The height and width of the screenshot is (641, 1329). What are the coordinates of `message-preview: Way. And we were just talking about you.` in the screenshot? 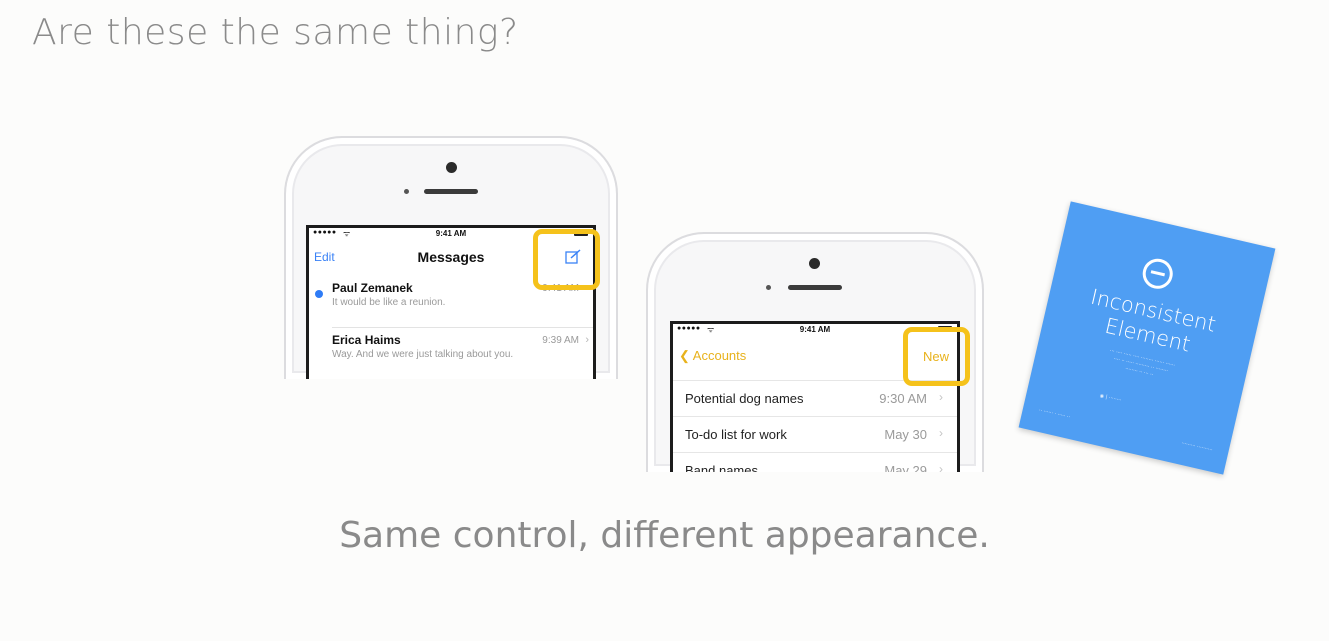 It's located at (423, 354).